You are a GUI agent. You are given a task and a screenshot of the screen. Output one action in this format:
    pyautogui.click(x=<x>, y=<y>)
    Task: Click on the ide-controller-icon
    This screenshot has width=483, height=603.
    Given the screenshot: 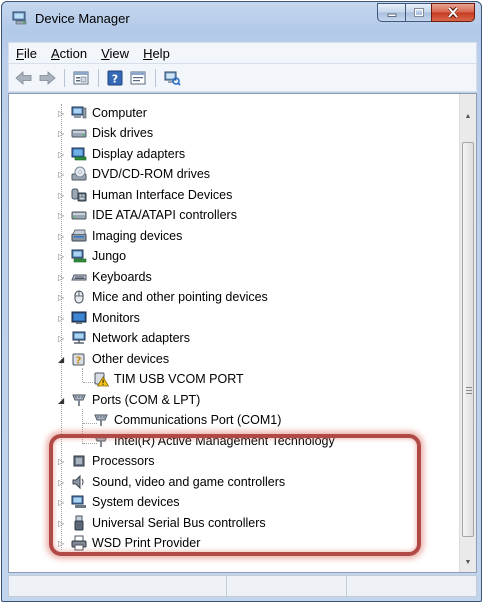 What is the action you would take?
    pyautogui.click(x=79, y=215)
    